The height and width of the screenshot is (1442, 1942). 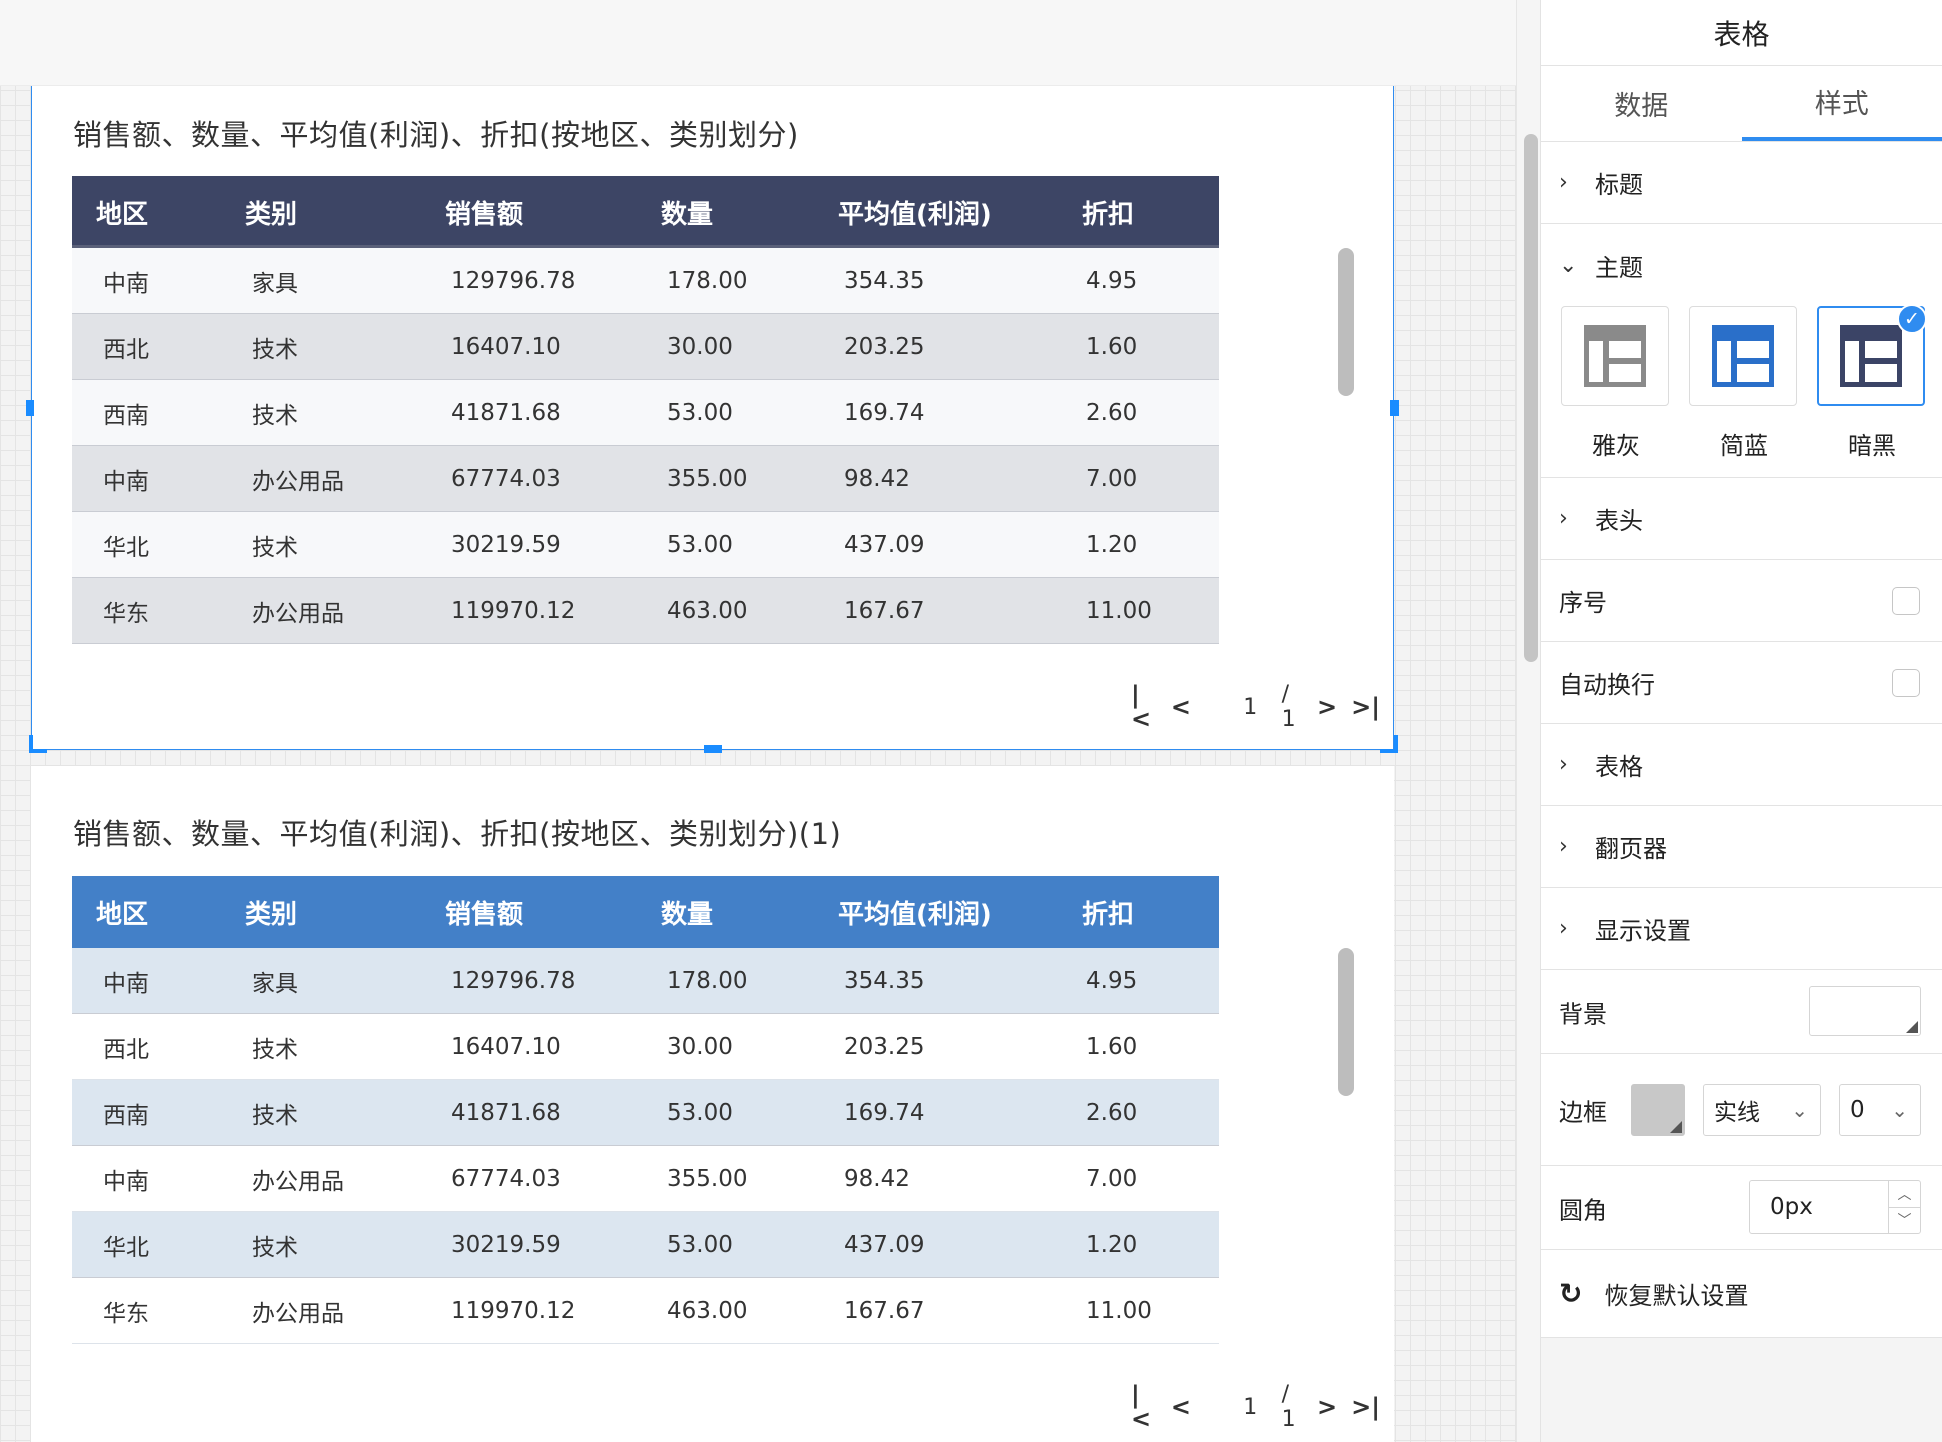 What do you see at coordinates (1641, 103) in the screenshot?
I see `tab-data: 数据` at bounding box center [1641, 103].